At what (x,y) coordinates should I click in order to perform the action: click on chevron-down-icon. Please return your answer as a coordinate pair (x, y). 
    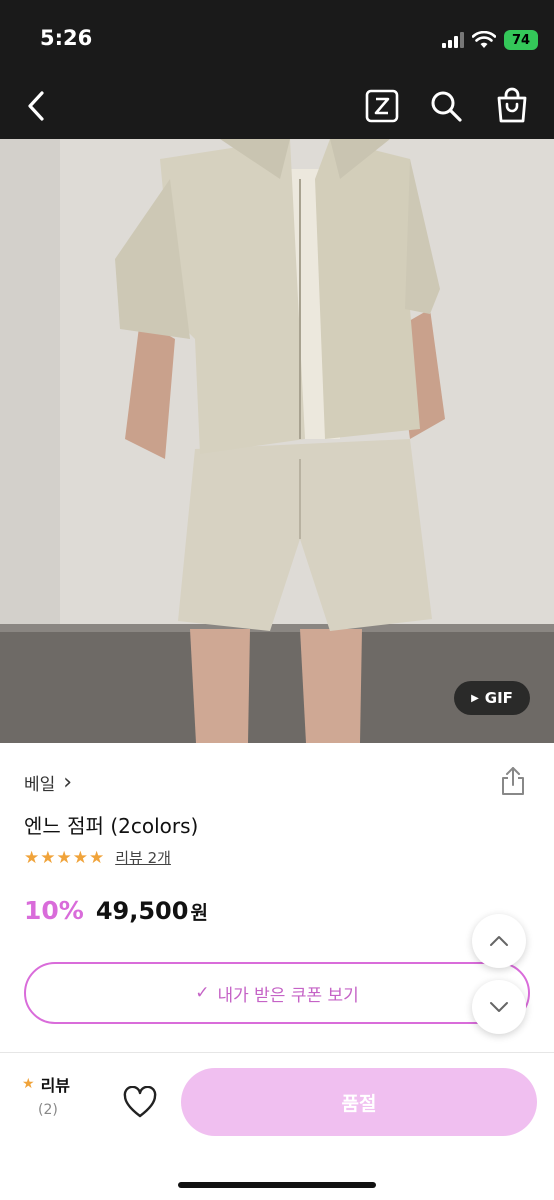
    Looking at the image, I should click on (499, 1007).